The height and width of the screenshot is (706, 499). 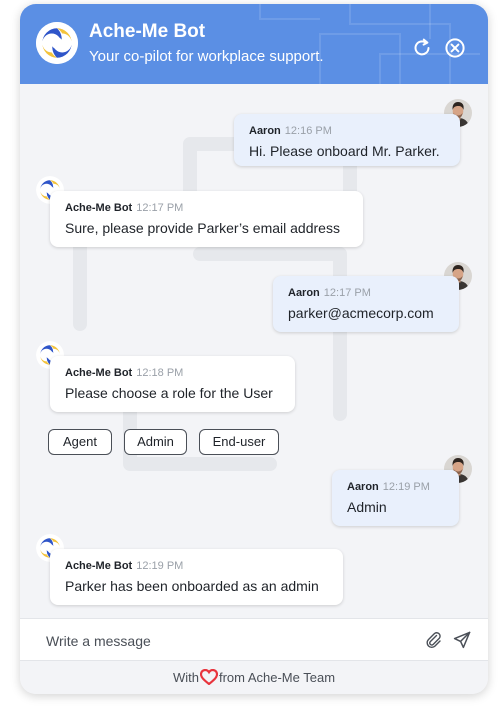 What do you see at coordinates (155, 442) in the screenshot?
I see `role-option-admin-button: Admin` at bounding box center [155, 442].